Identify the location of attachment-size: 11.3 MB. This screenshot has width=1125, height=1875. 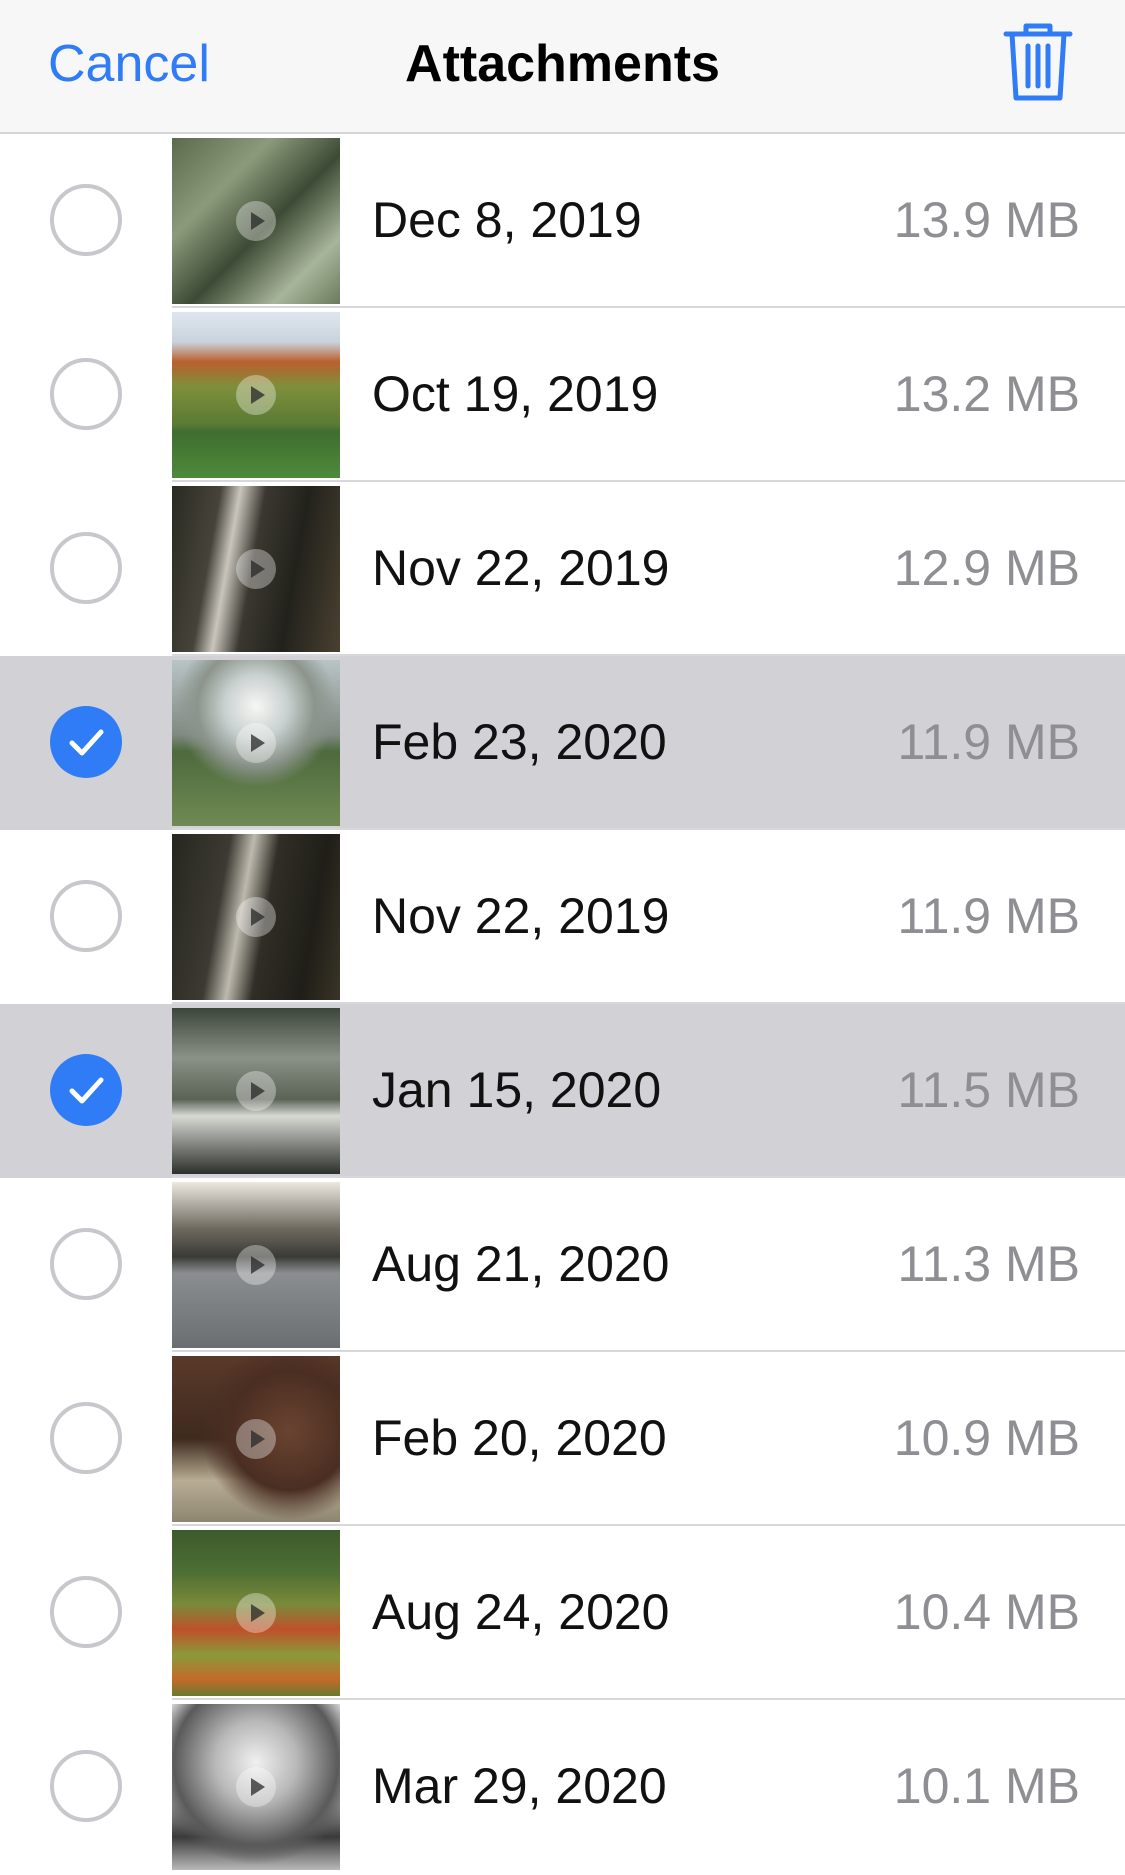
(989, 1264).